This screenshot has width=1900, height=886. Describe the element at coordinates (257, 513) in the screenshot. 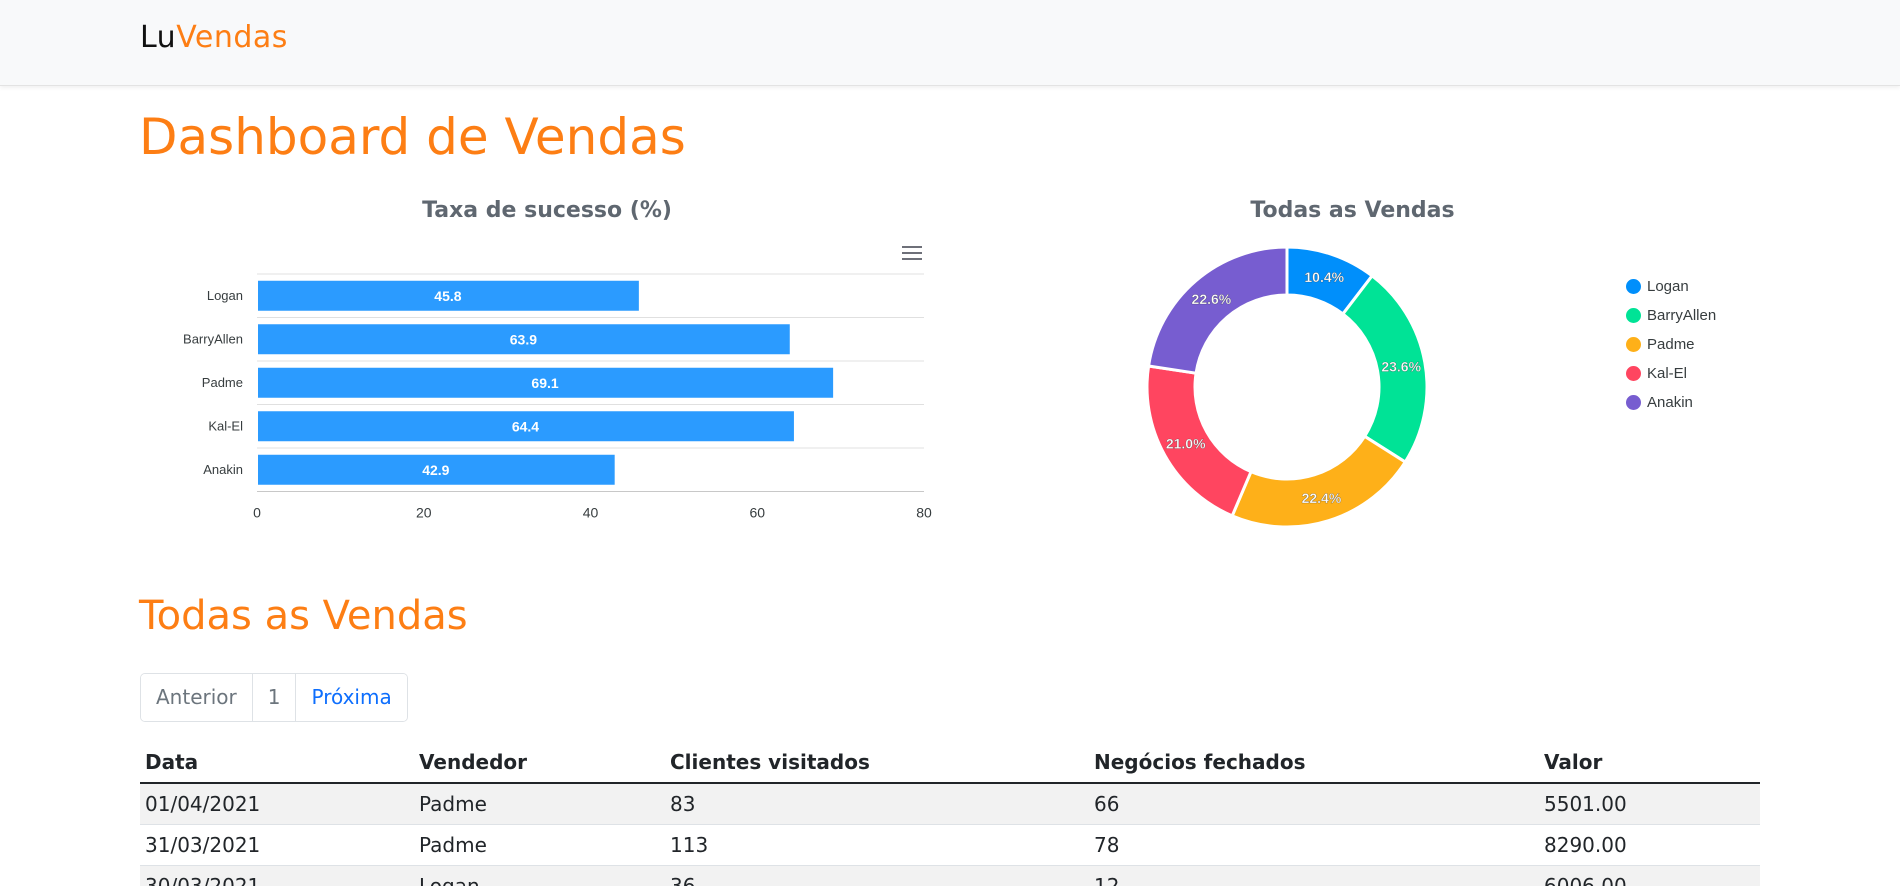

I see `x-tick-label: 0` at that location.